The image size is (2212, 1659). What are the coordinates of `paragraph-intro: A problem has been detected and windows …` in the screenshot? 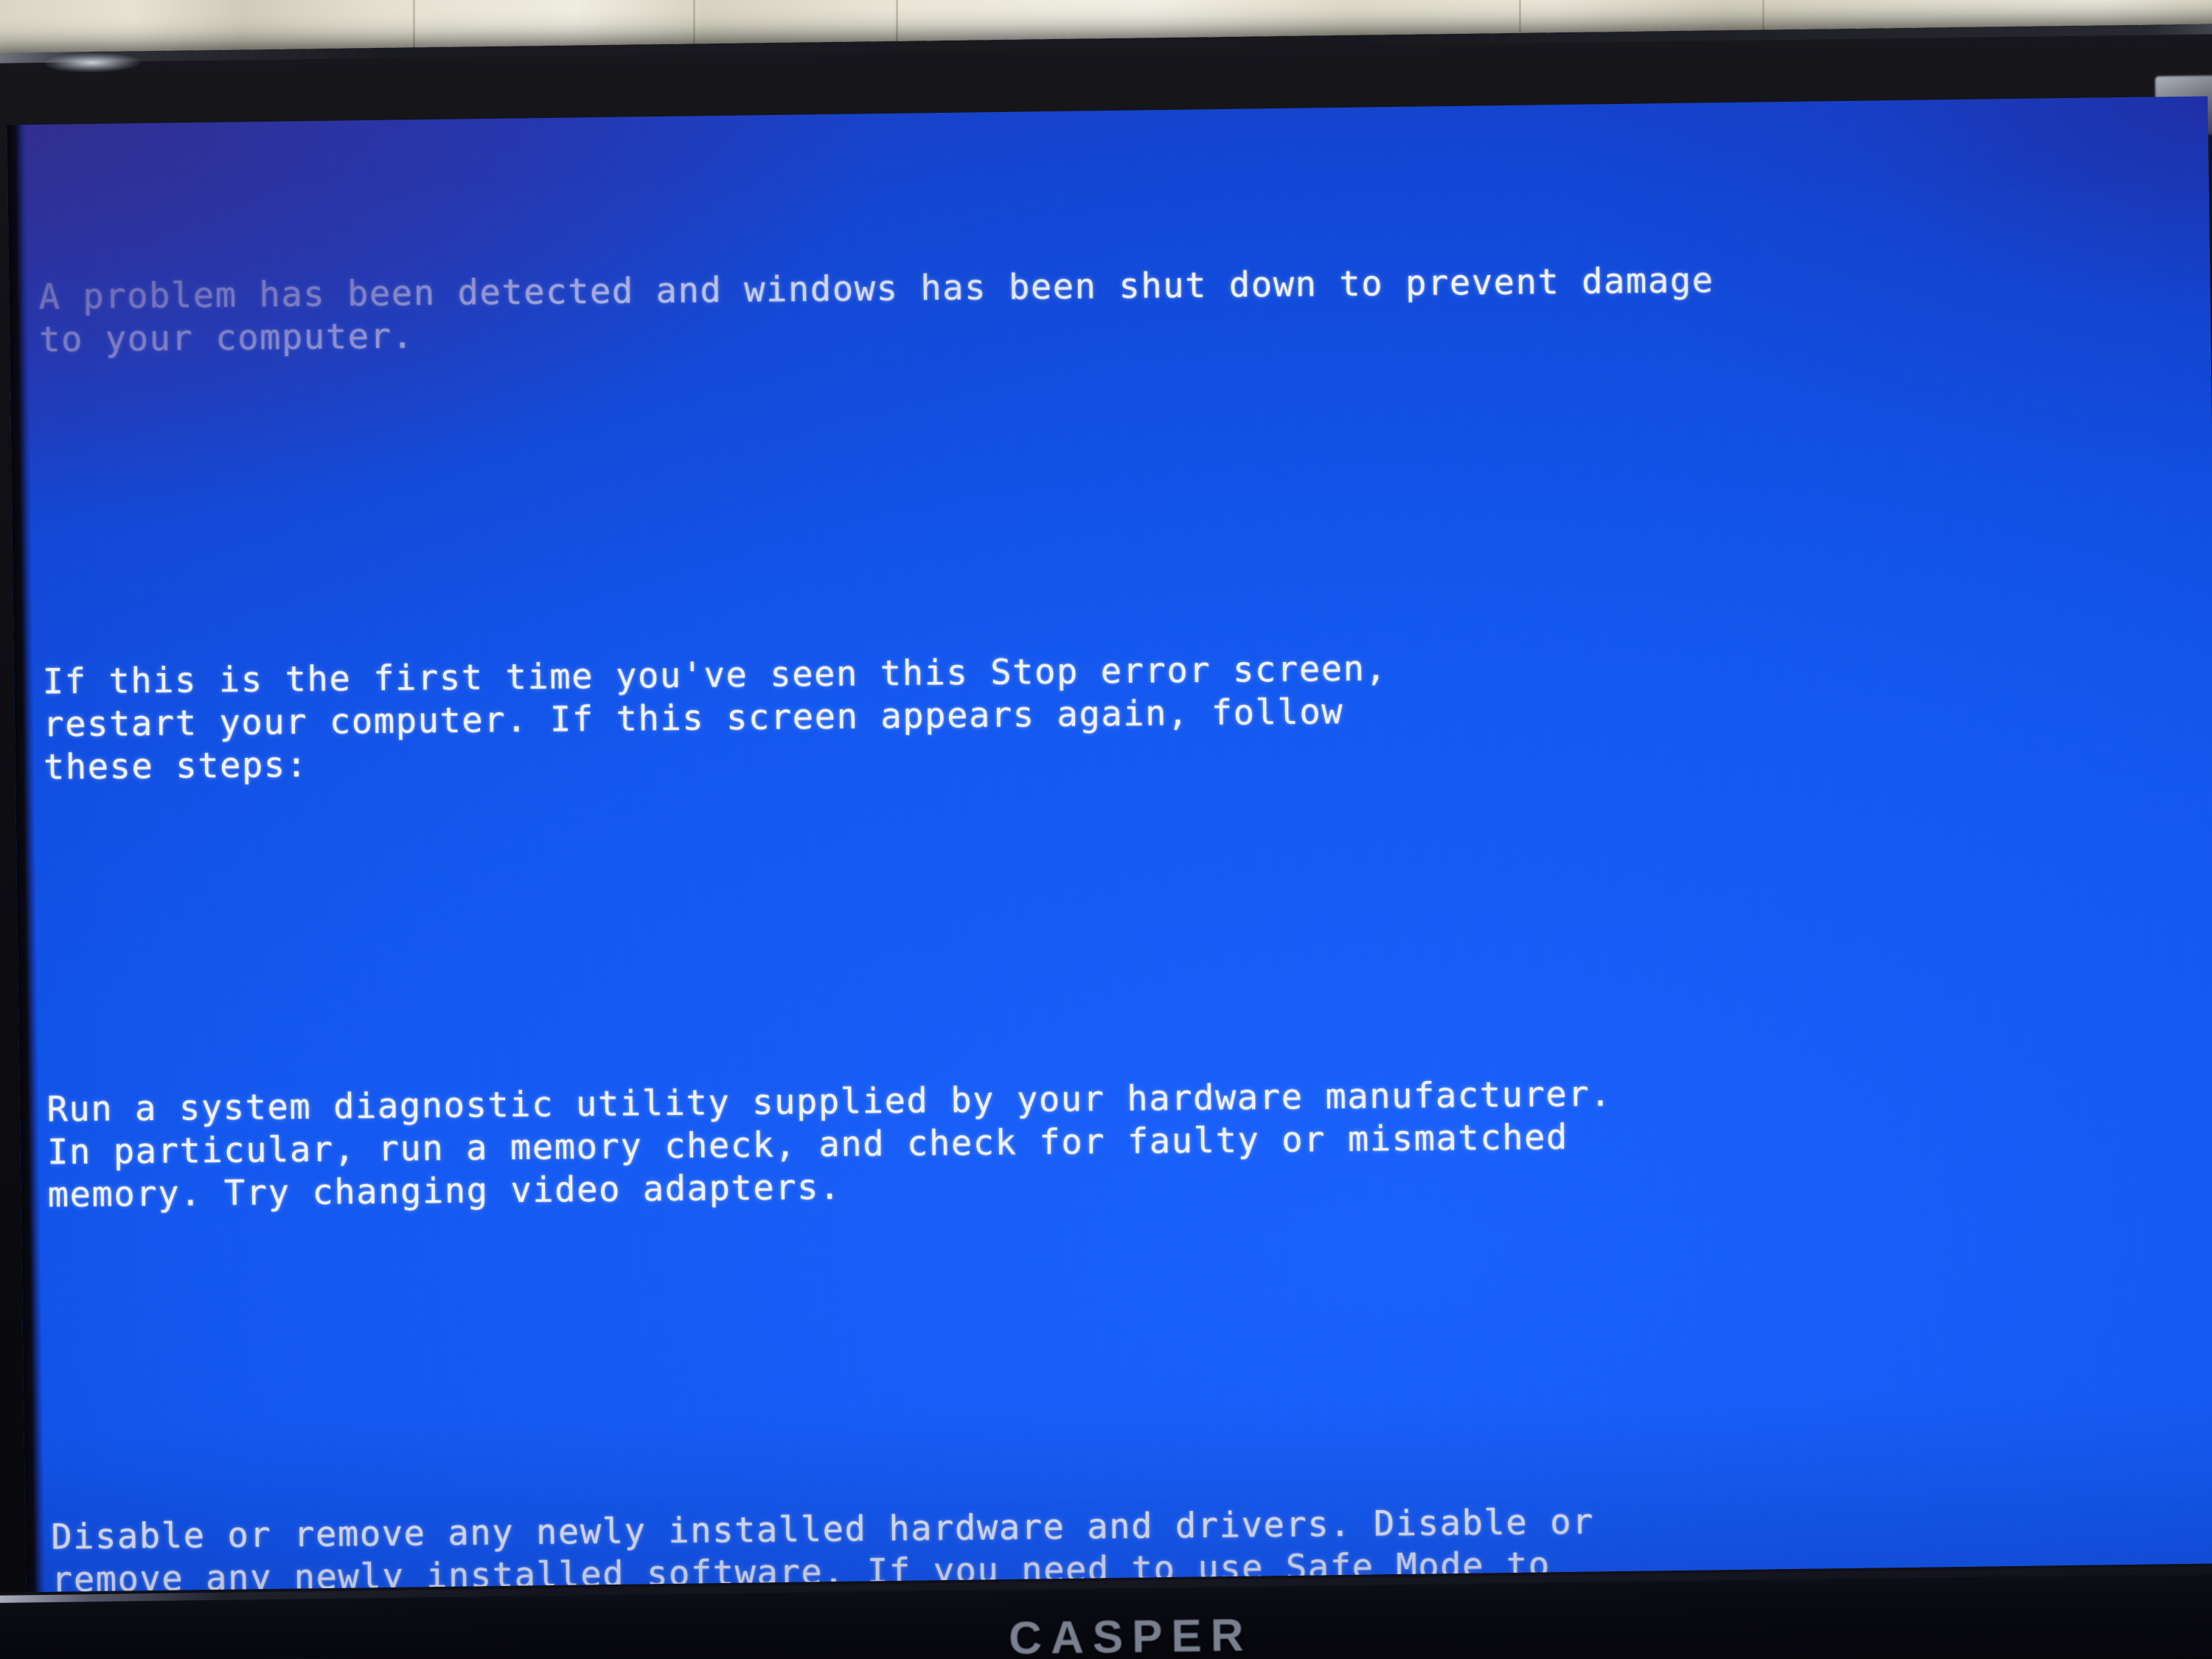 It's located at (1118, 307).